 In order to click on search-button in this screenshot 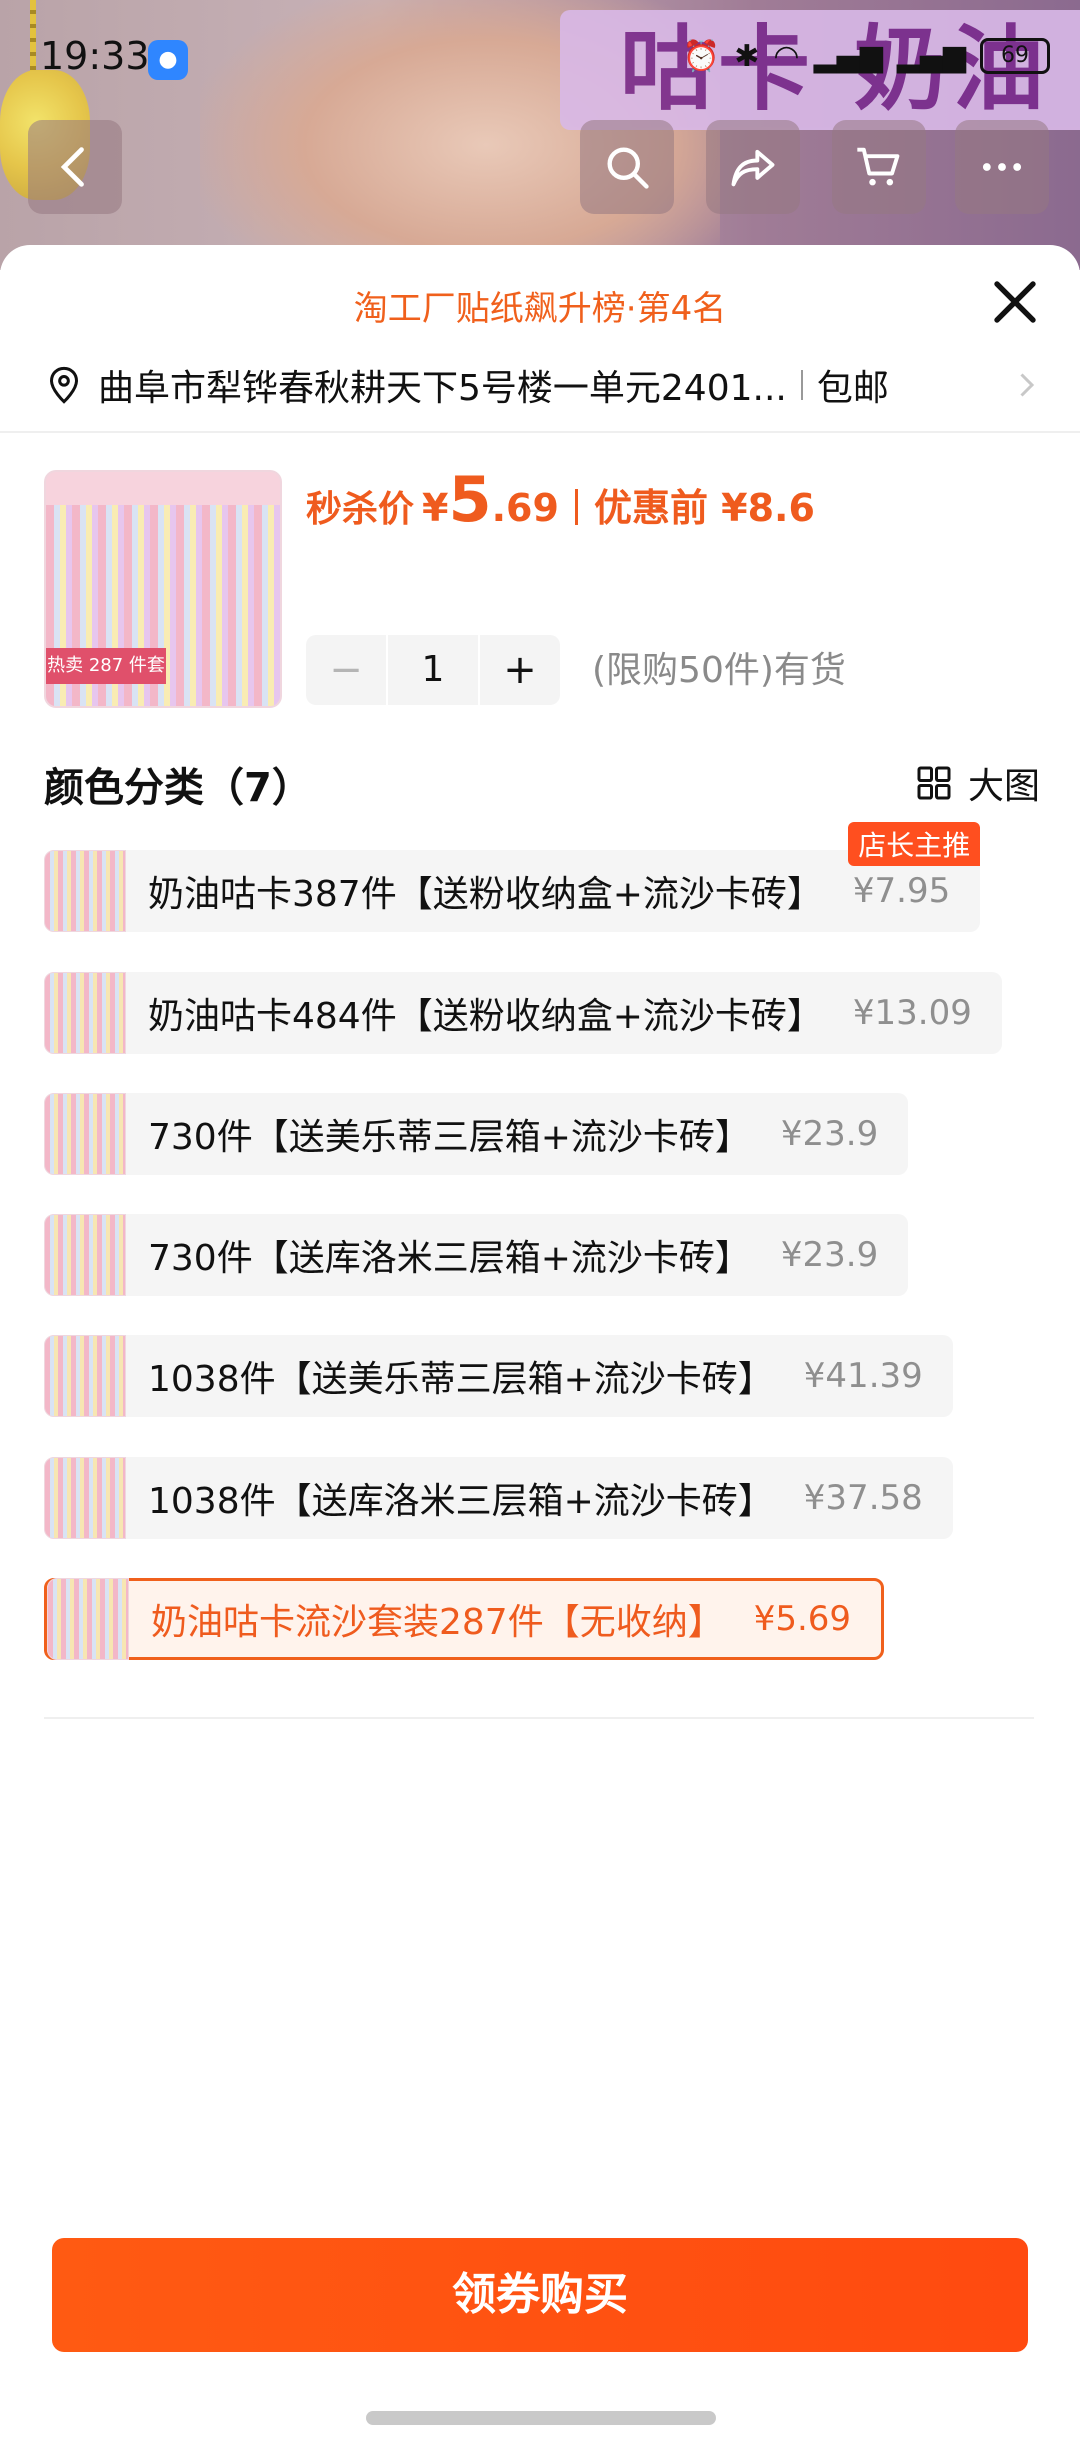, I will do `click(627, 167)`.